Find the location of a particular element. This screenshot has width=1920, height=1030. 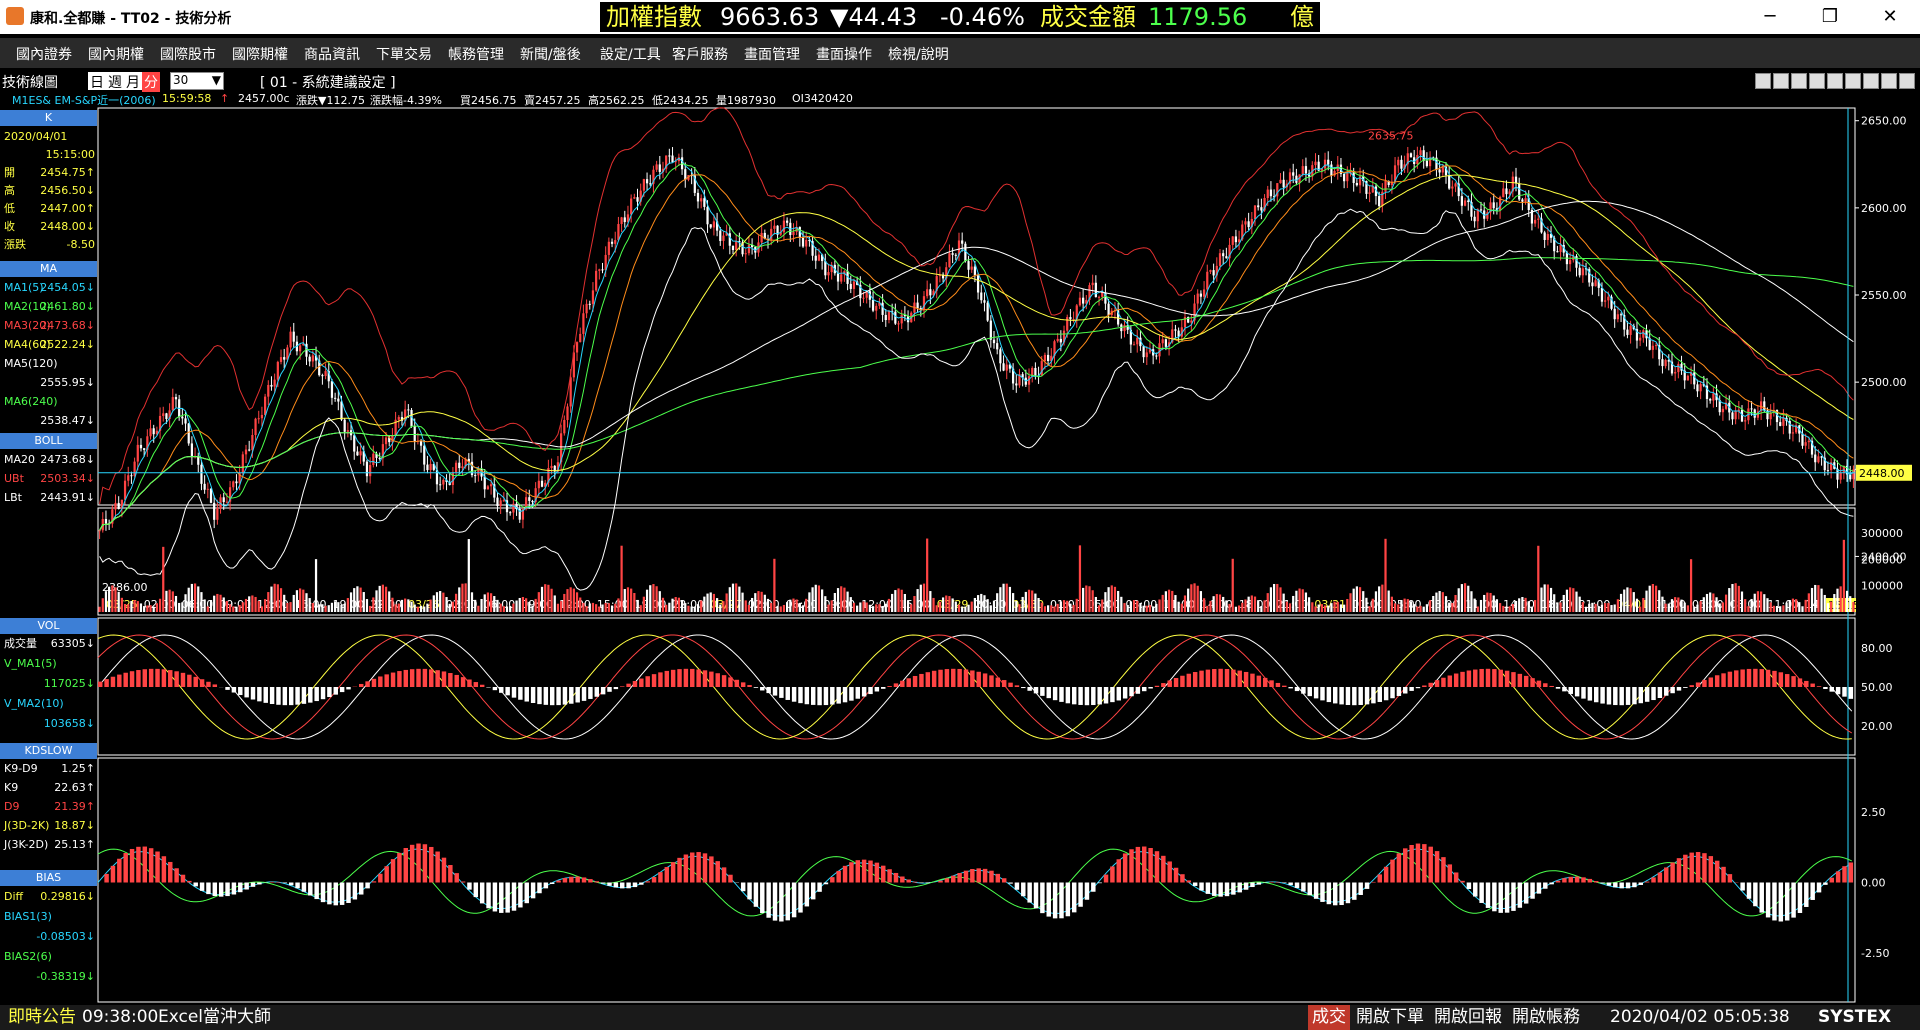

peak-label: 2635.75 is located at coordinates (1391, 136).